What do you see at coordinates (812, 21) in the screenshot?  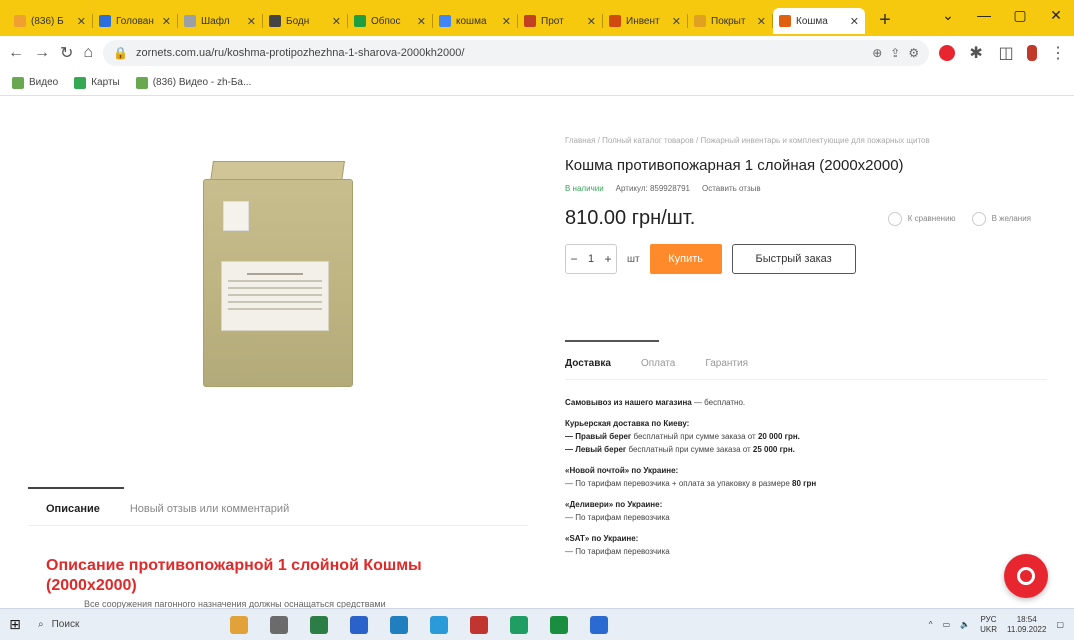 I see `tab-title: Кошма` at bounding box center [812, 21].